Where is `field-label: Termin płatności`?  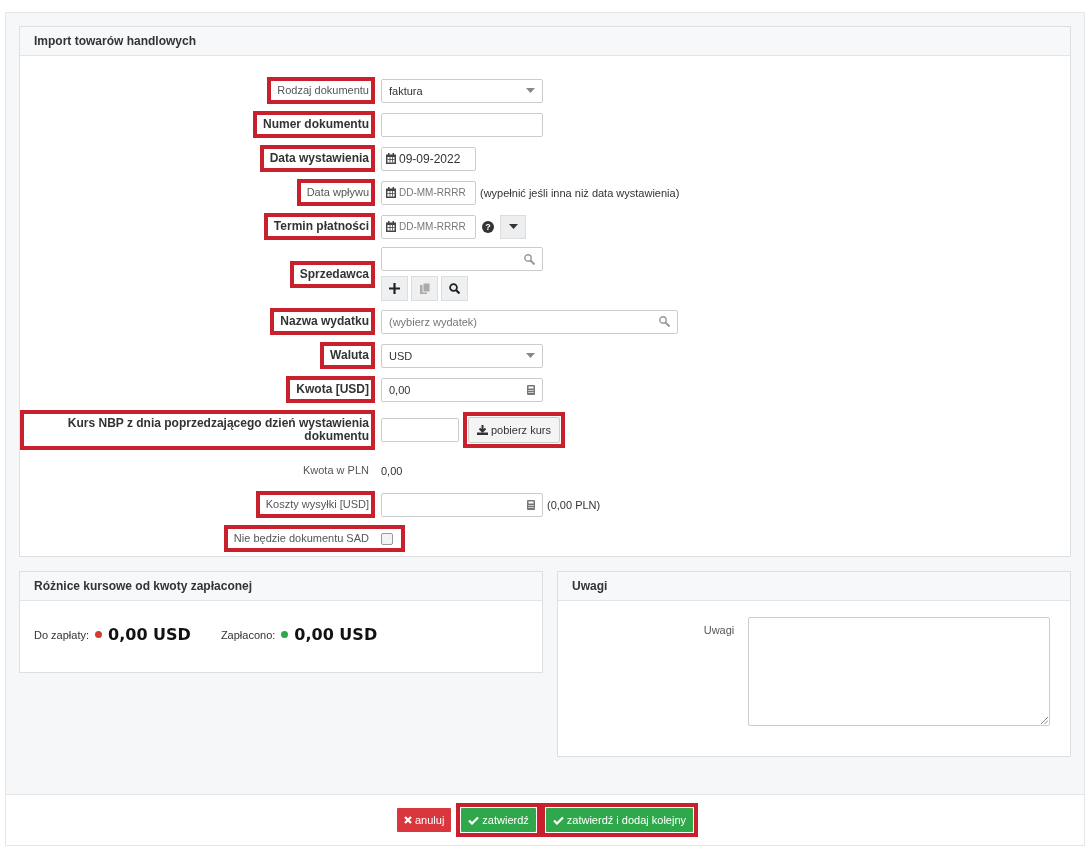 field-label: Termin płatności is located at coordinates (319, 226).